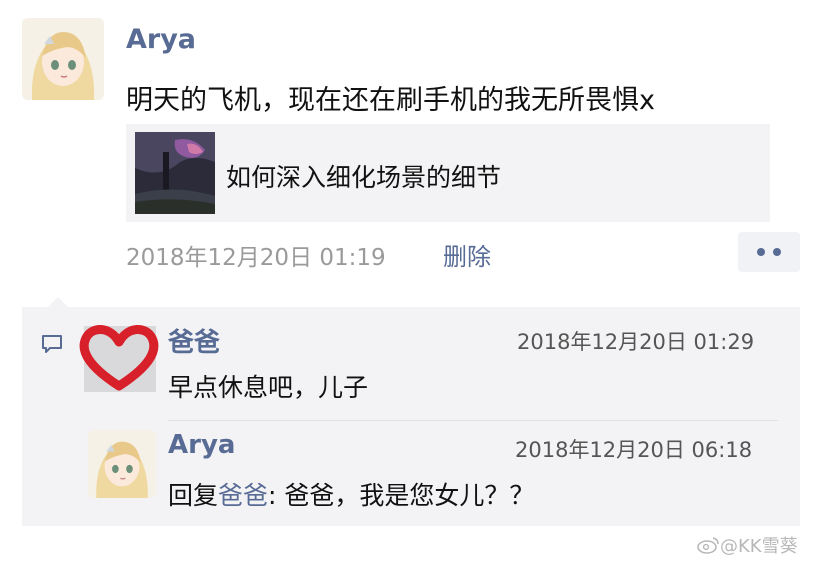  What do you see at coordinates (636, 342) in the screenshot?
I see `comment-time-1: 2018年12月20日 01:29` at bounding box center [636, 342].